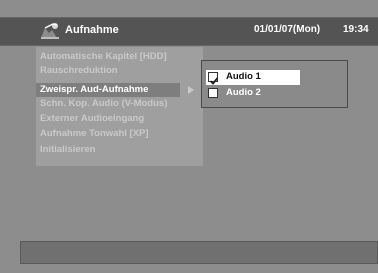 The height and width of the screenshot is (273, 378). I want to click on time-display: 19:34, so click(356, 29).